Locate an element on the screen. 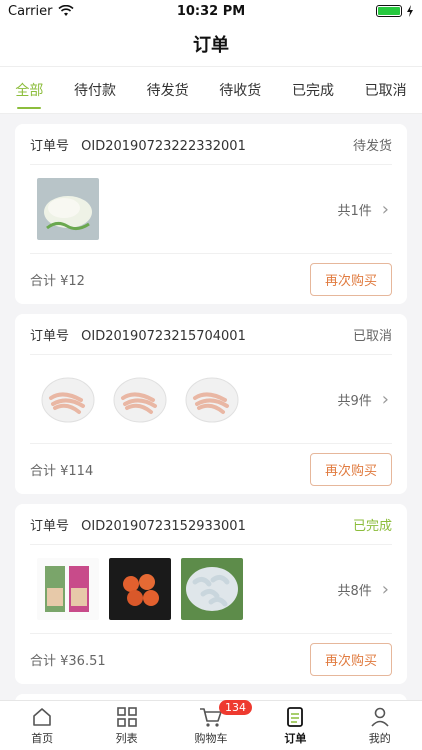 This screenshot has height=750, width=422. nav-bar: 订单 is located at coordinates (211, 44).